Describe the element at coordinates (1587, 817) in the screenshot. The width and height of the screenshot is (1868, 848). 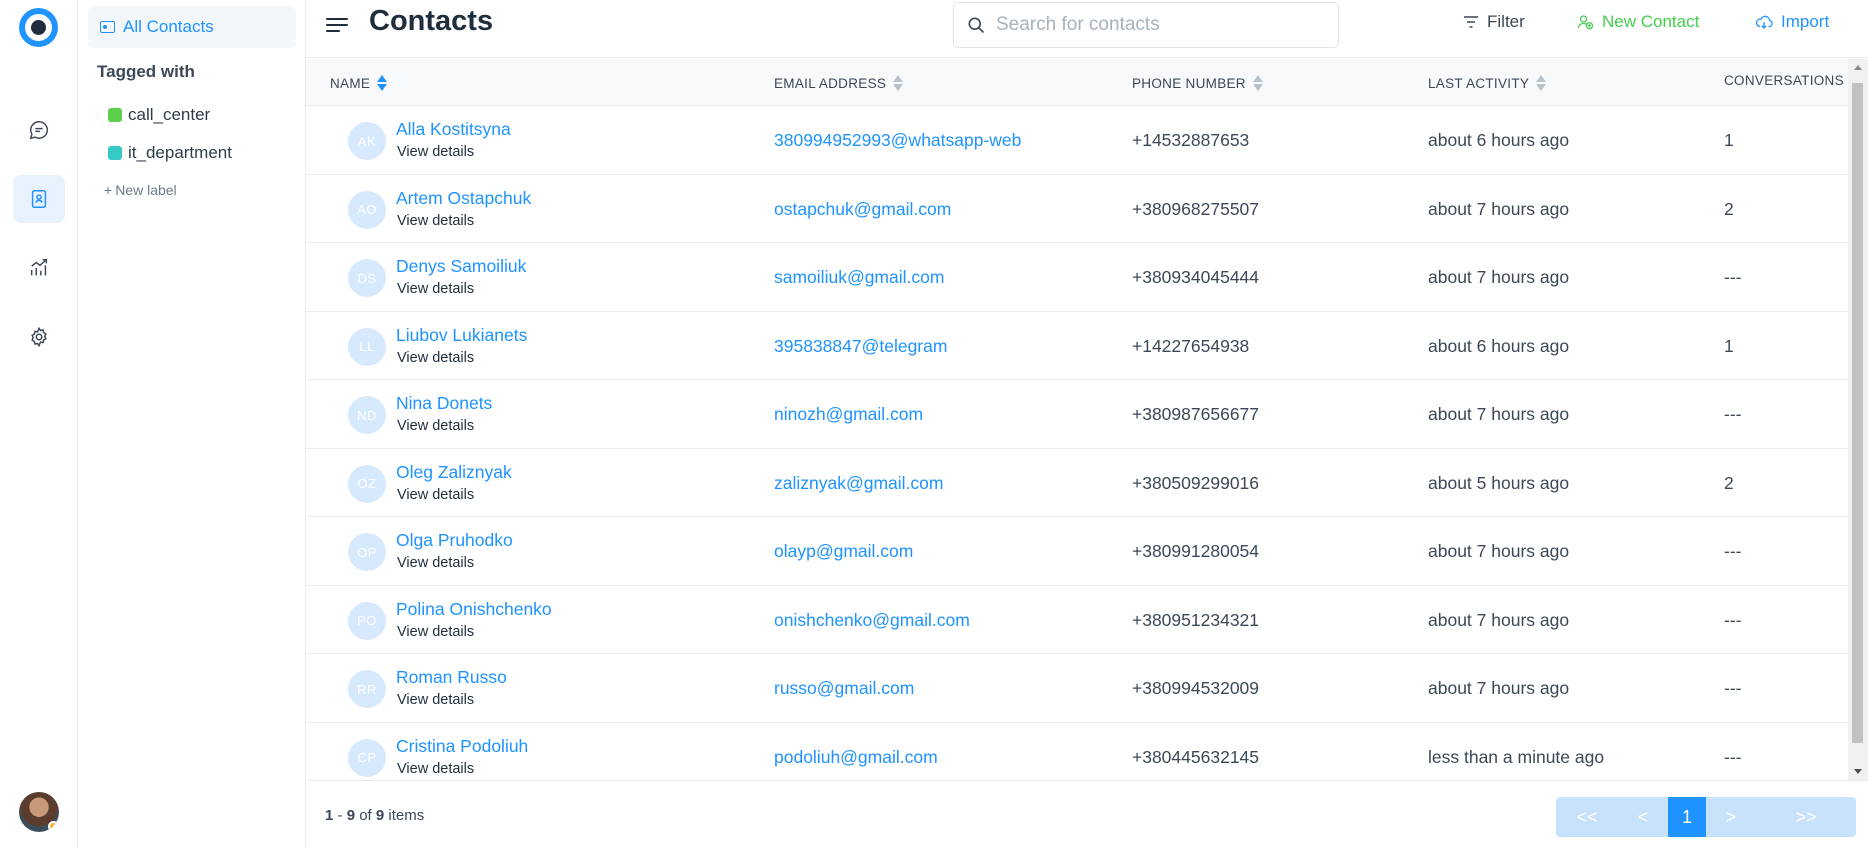
I see `first-page-button: <<` at that location.